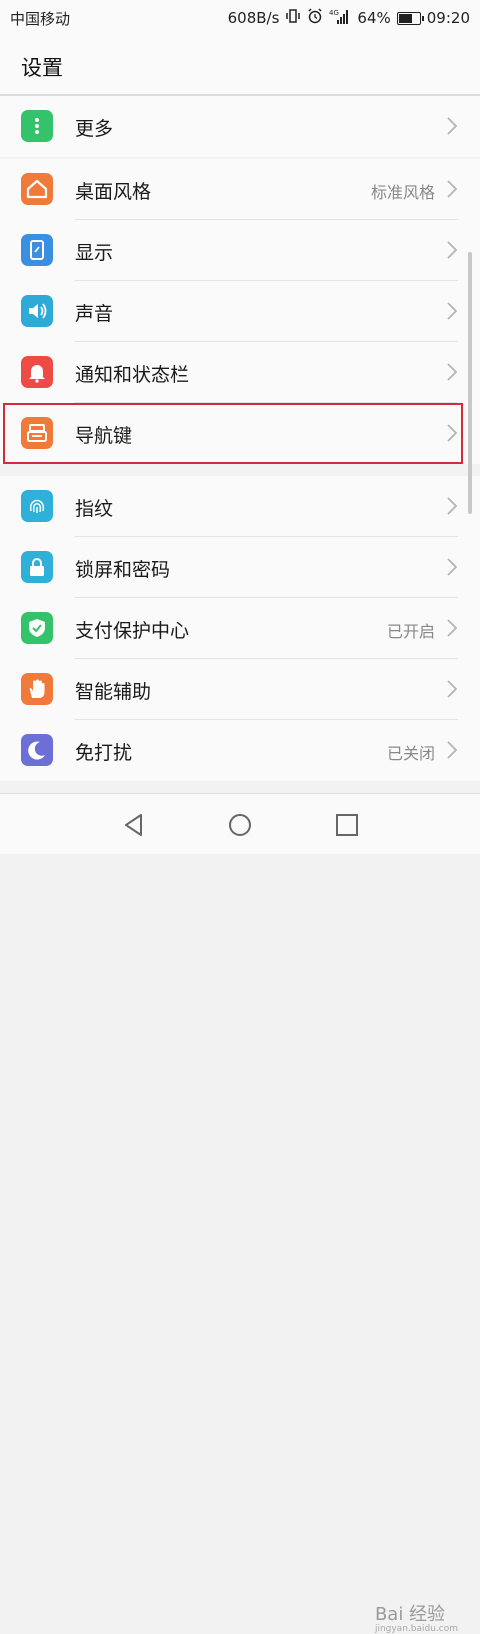  Describe the element at coordinates (132, 631) in the screenshot. I see `settings-item-label: 支付保护中心` at that location.